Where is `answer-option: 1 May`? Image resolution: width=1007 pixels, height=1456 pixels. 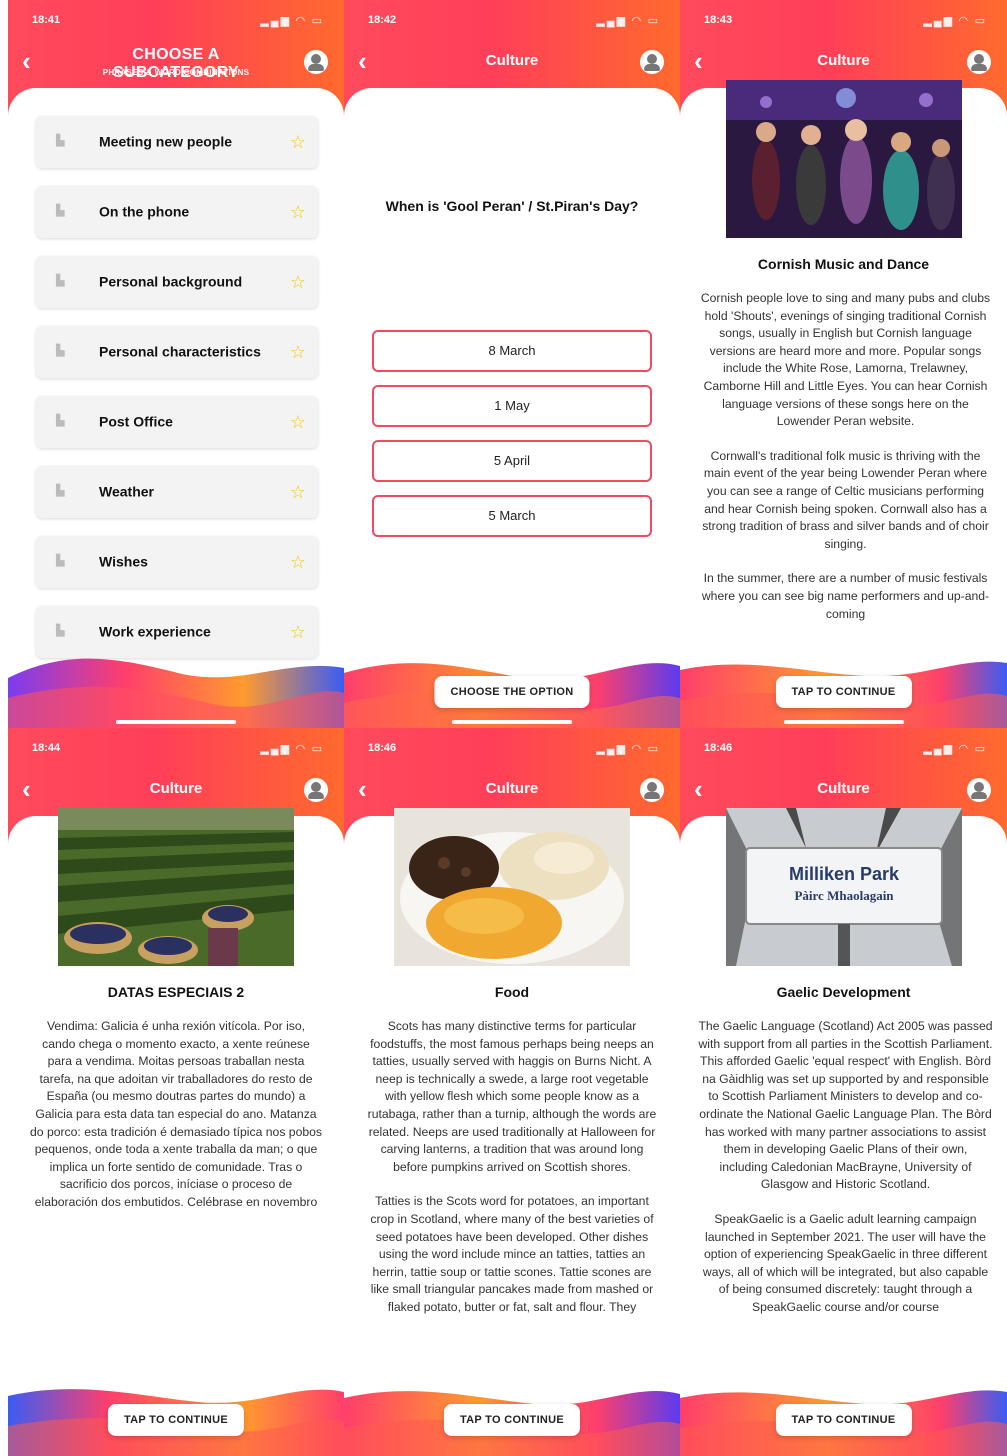 answer-option: 1 May is located at coordinates (512, 406).